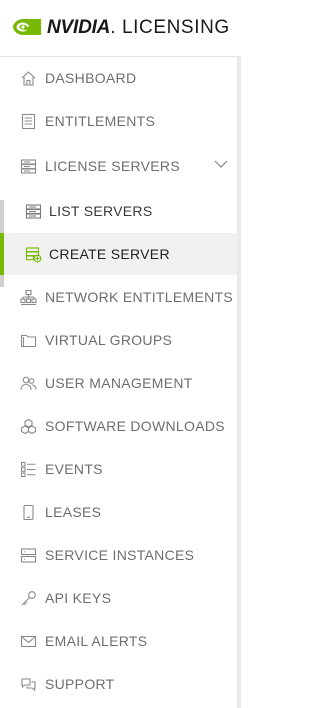 The width and height of the screenshot is (320, 708). I want to click on server-stack-icon, so click(28, 166).